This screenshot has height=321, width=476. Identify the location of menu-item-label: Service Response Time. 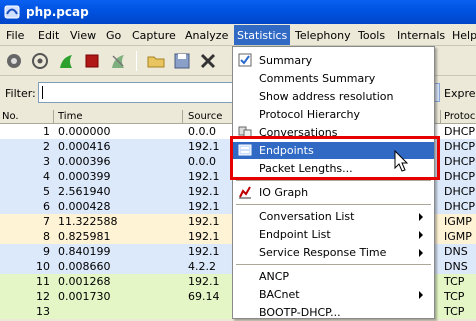
(323, 252).